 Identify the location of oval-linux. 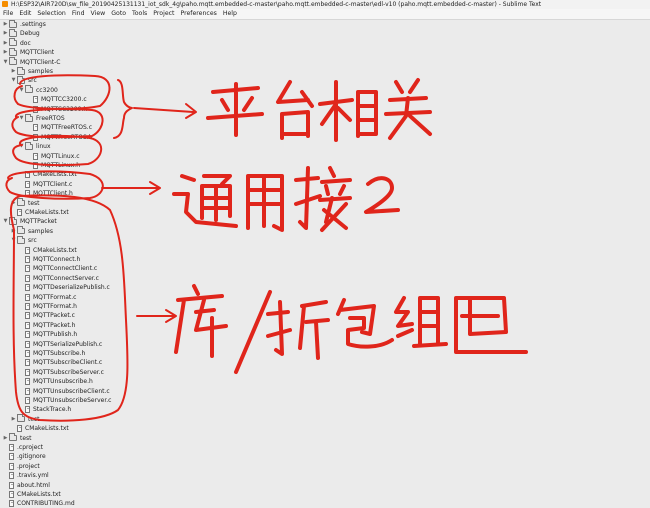
(57, 151).